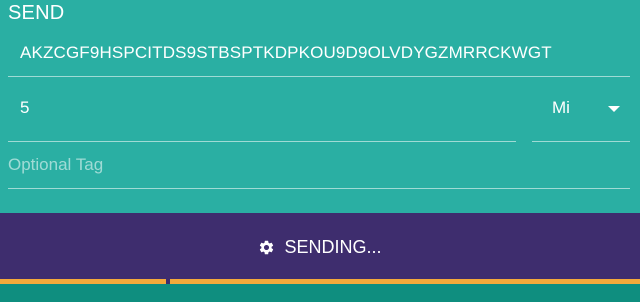 The width and height of the screenshot is (640, 302). I want to click on caret-down-icon, so click(614, 109).